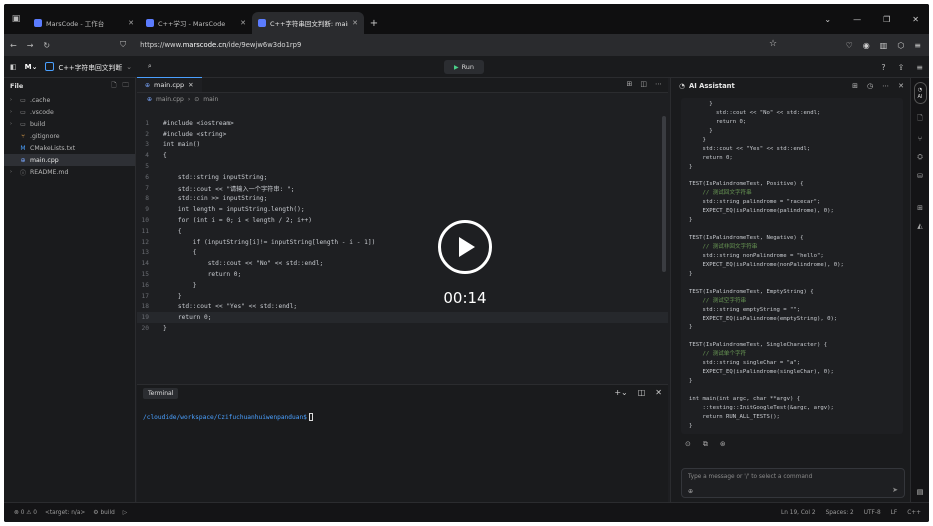 The image size is (933, 526). What do you see at coordinates (161, 393) in the screenshot?
I see `terminal-tab: Terminal` at bounding box center [161, 393].